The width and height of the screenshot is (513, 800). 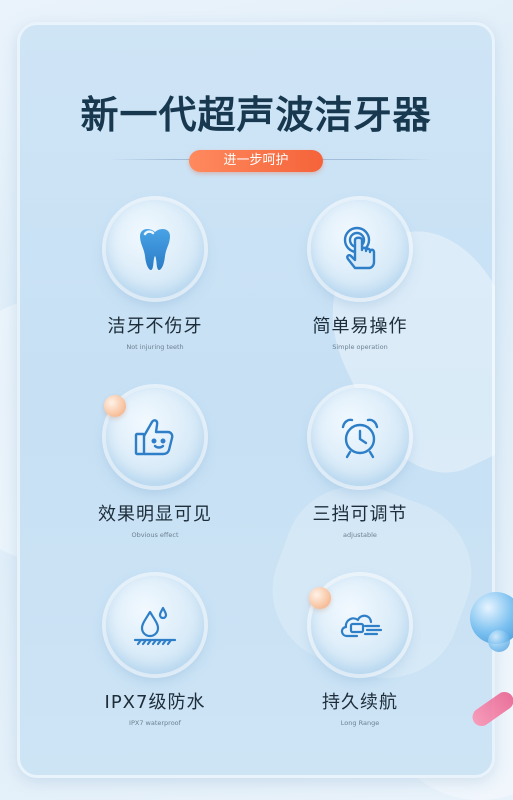 What do you see at coordinates (499, 641) in the screenshot?
I see `blue-ball-decor` at bounding box center [499, 641].